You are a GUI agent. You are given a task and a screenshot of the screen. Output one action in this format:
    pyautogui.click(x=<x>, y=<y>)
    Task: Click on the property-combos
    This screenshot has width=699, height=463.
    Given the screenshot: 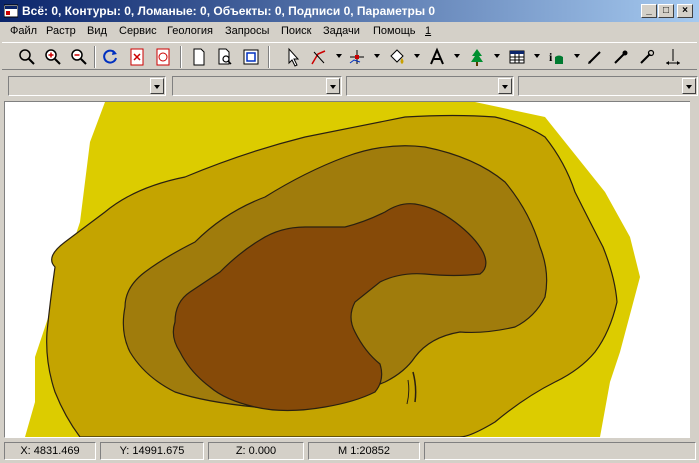 What is the action you would take?
    pyautogui.click(x=349, y=86)
    